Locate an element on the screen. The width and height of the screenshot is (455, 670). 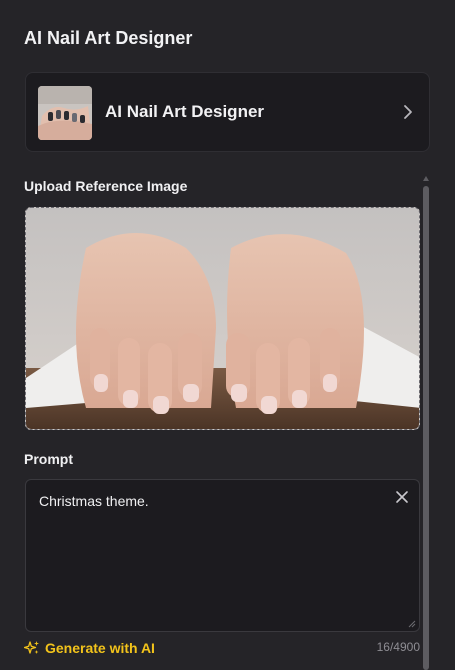
generate-with-ai-button: Generate with AI is located at coordinates (89, 648).